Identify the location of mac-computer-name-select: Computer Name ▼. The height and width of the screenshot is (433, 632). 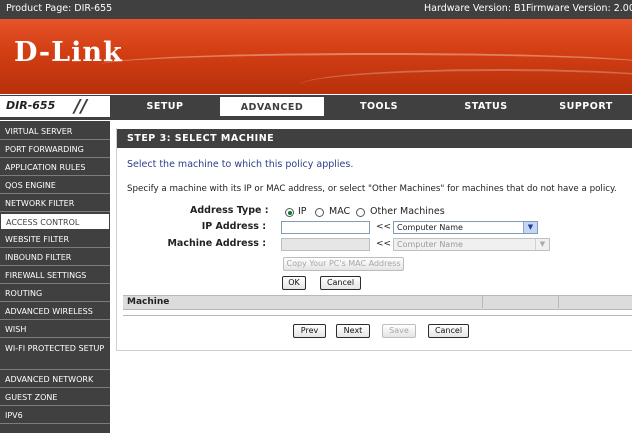
(471, 244).